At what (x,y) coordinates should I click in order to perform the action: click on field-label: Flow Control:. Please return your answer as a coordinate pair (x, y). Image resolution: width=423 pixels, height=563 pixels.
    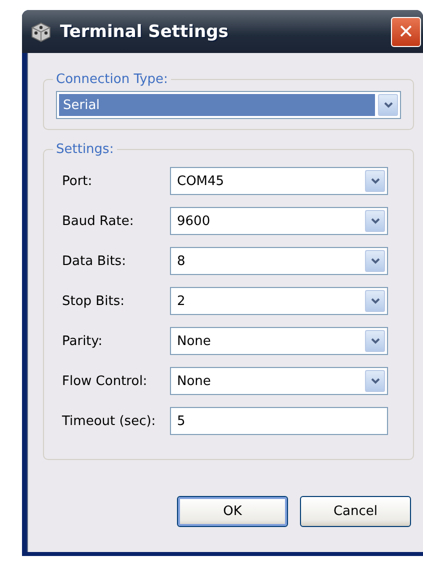
    Looking at the image, I should click on (105, 381).